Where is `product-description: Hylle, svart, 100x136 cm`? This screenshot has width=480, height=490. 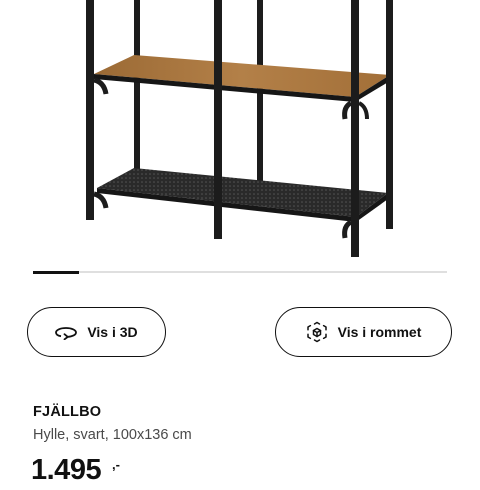
product-description: Hylle, svart, 100x136 cm is located at coordinates (112, 435).